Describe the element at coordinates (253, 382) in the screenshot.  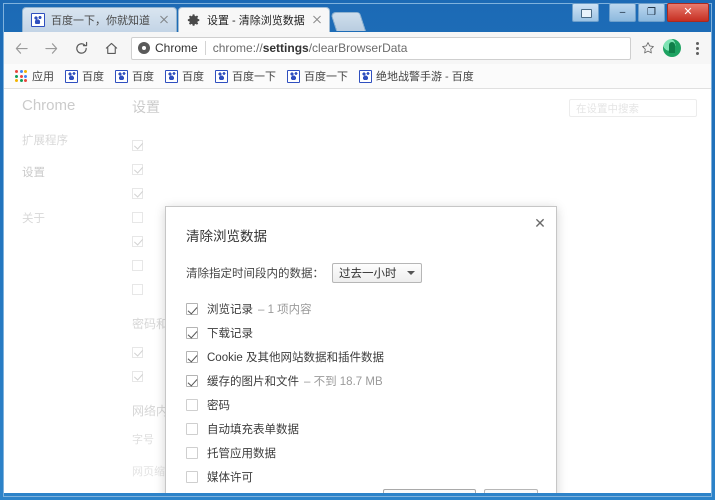
I see `item-label: 缓存的图片和文件` at that location.